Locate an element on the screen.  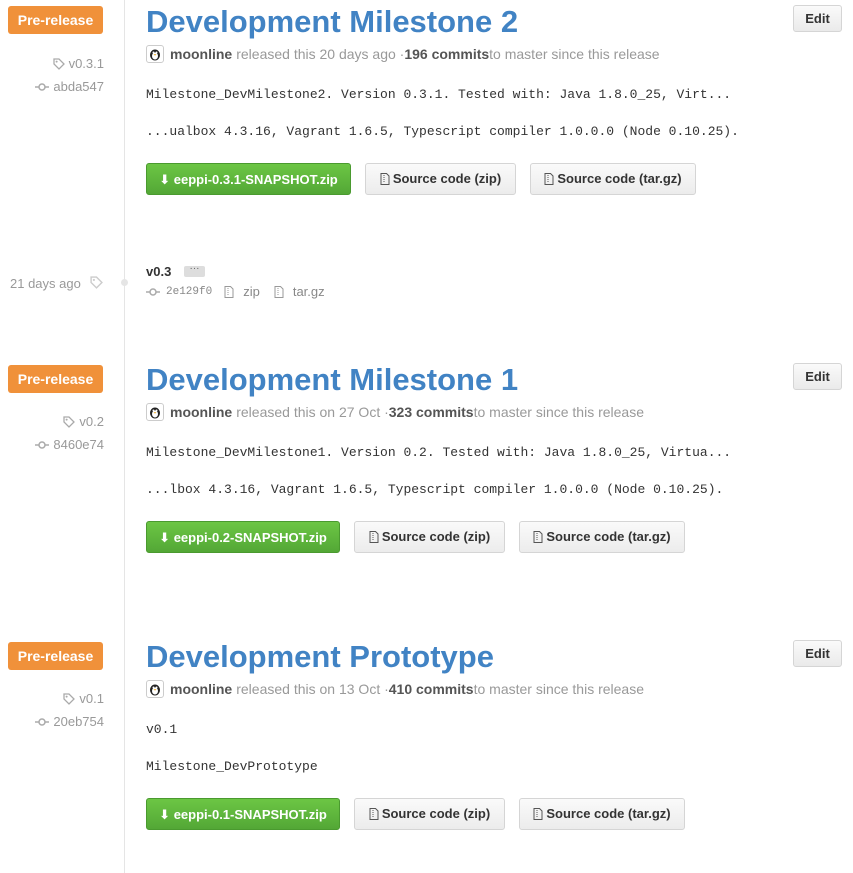
commits-count-link: 410 commits is located at coordinates (431, 689).